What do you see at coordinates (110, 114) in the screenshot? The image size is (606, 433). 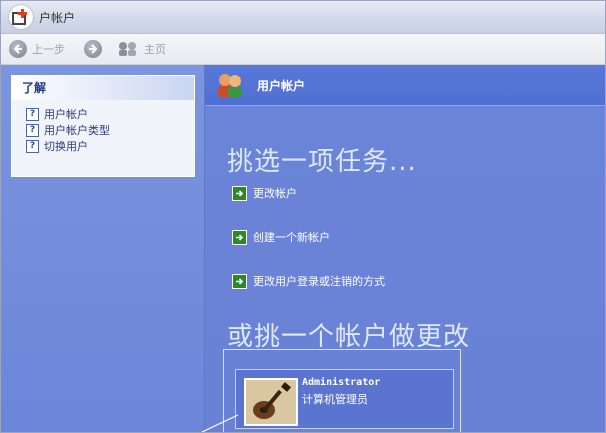 I see `learn-link-user-accounts: ? 用户帐户` at bounding box center [110, 114].